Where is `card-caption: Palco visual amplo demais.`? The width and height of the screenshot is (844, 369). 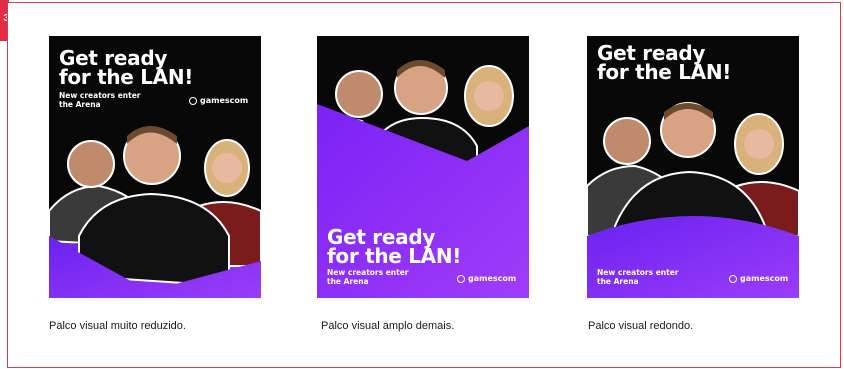
card-caption: Palco visual amplo demais. is located at coordinates (388, 326).